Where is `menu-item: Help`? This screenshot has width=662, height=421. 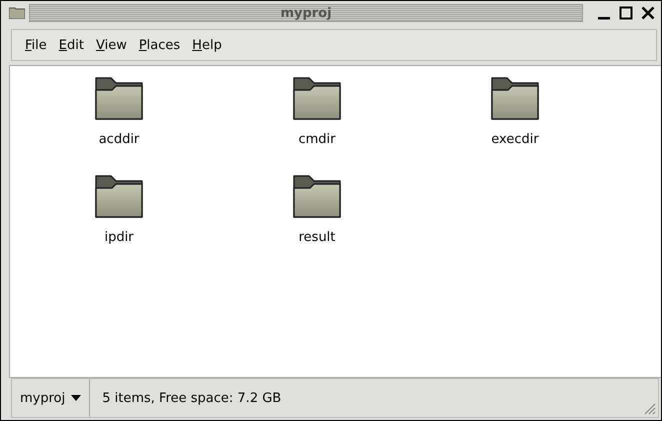
menu-item: Help is located at coordinates (207, 45).